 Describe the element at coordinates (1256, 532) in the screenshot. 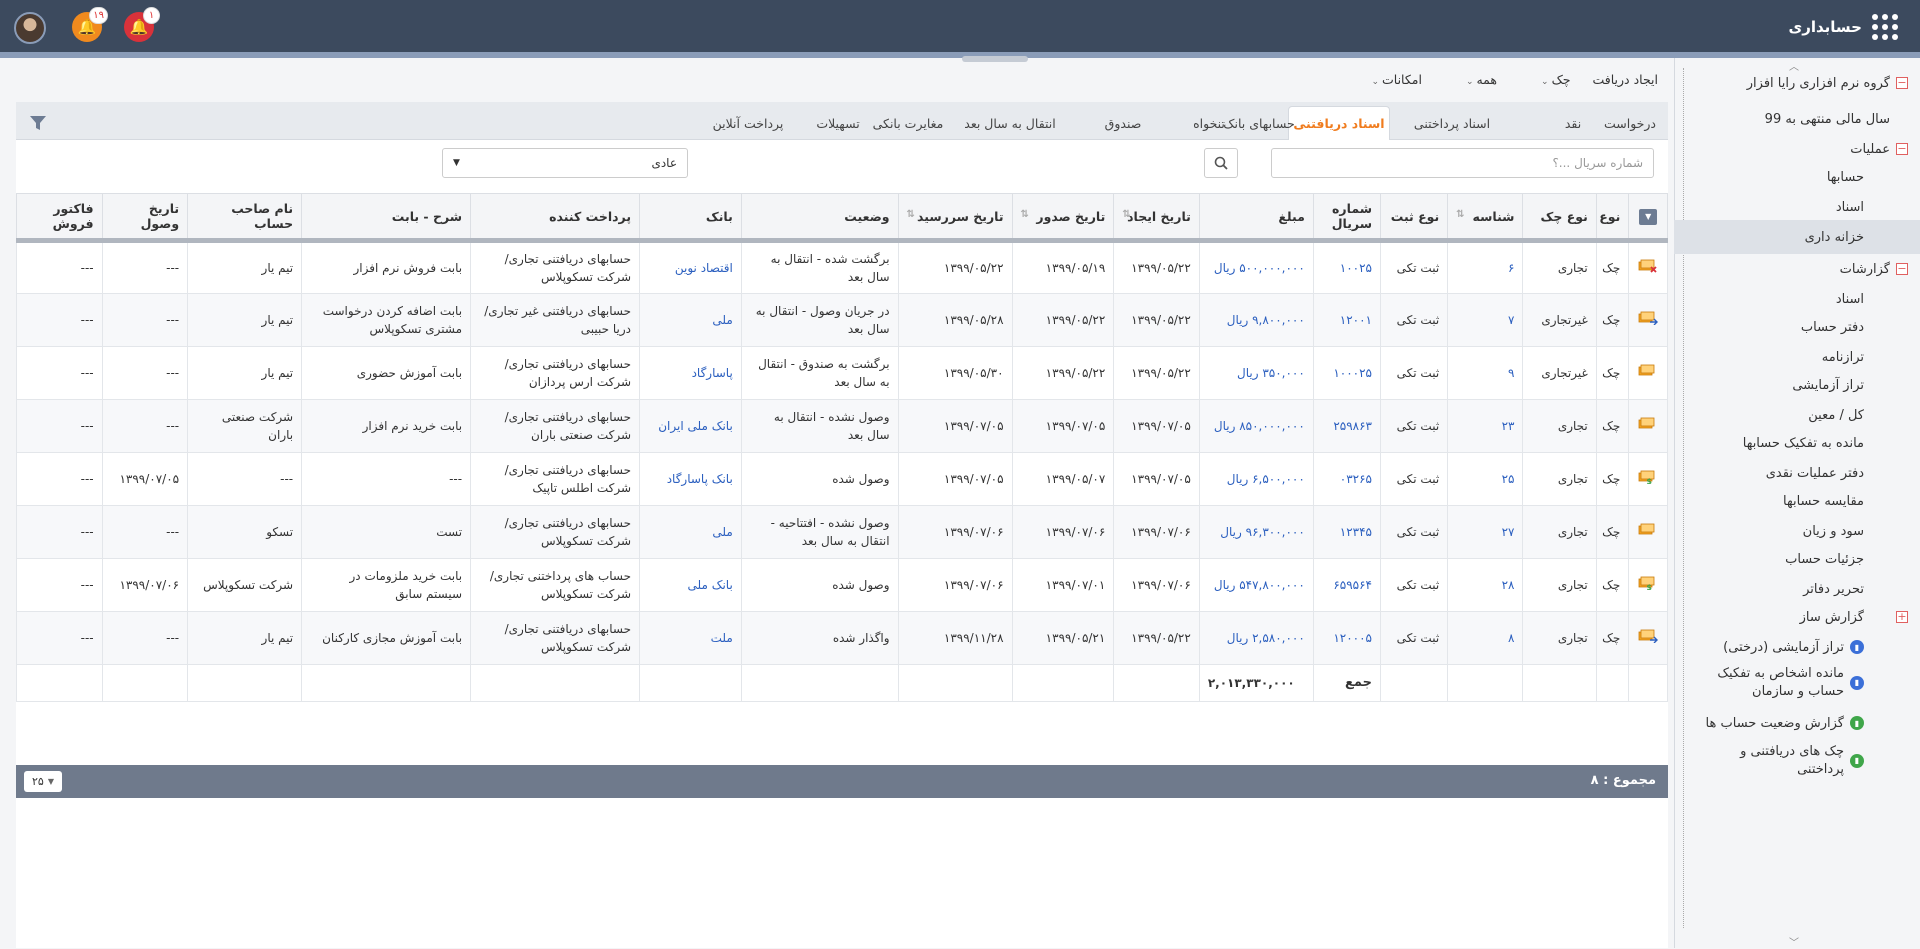

I see `cell-amount: ۹۶,۳۰۰,۰۰۰ ریال` at that location.